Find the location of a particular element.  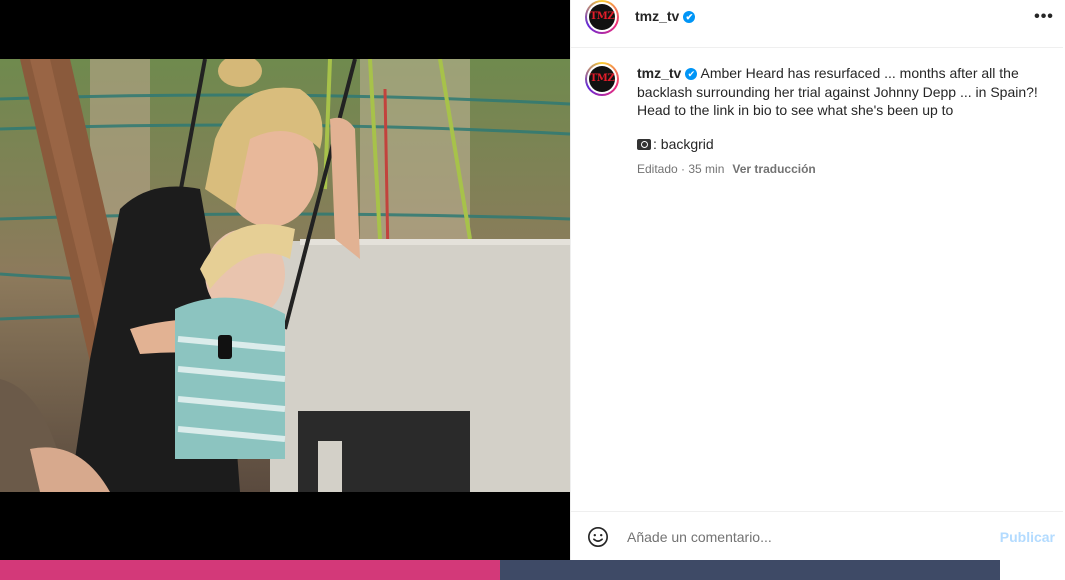

more-options-icon: ••• is located at coordinates (1044, 18).